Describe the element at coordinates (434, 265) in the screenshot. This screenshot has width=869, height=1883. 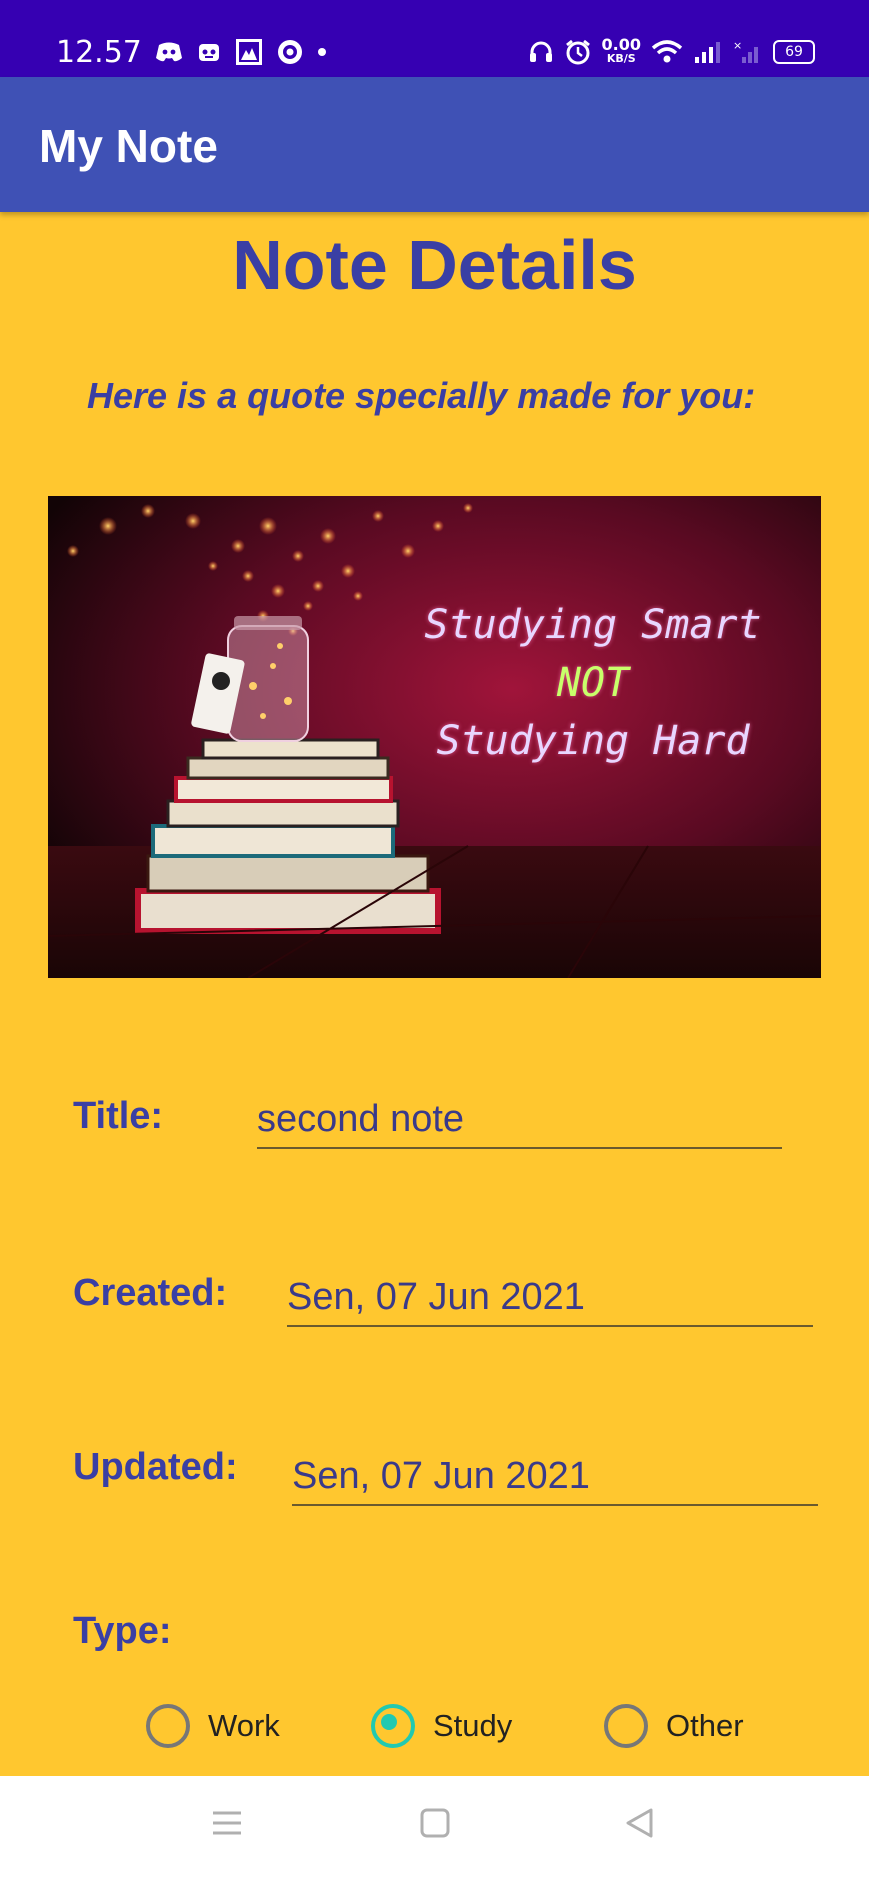
I see `page-heading: Note Details` at that location.